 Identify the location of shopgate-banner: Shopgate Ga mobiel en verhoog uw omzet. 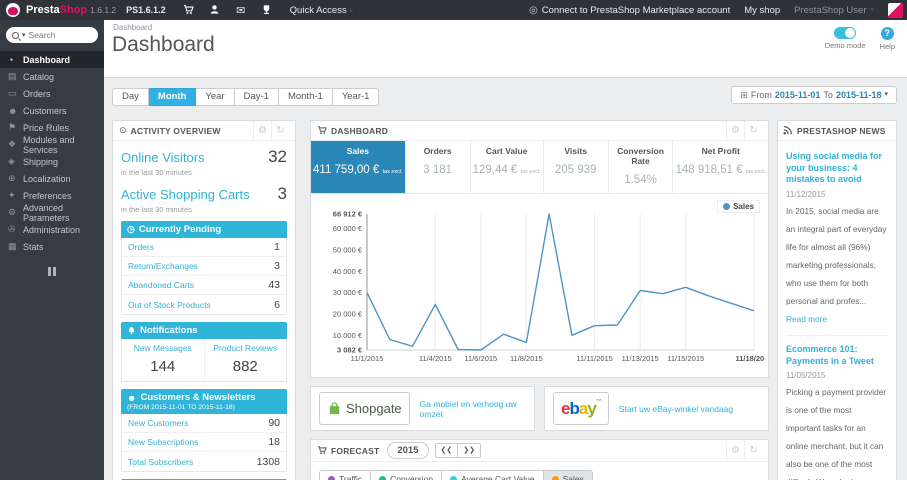
(422, 408).